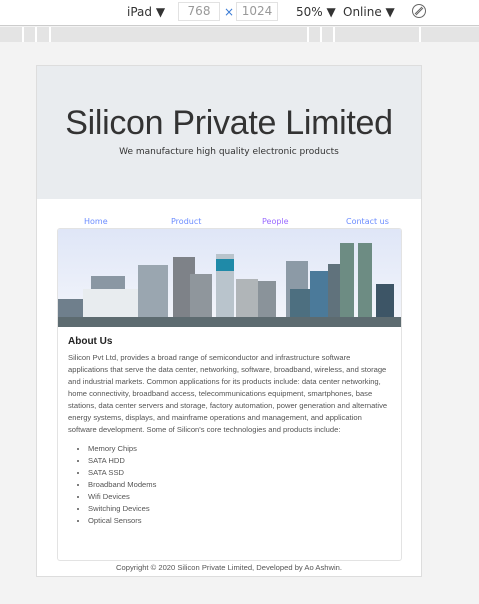 This screenshot has width=479, height=604. I want to click on nav-contact: Contact us, so click(367, 221).